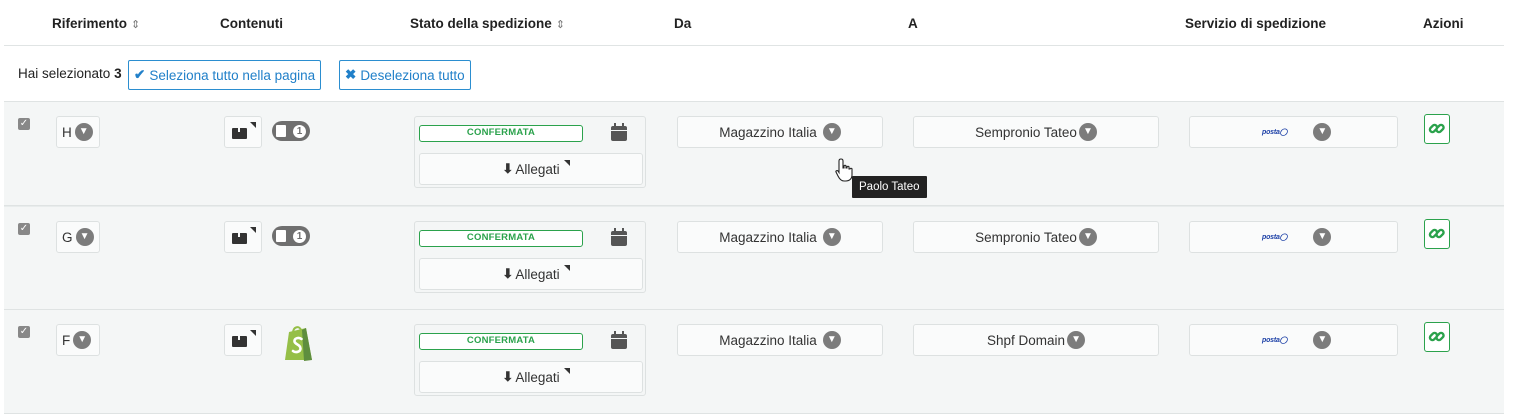 The image size is (1515, 416). Describe the element at coordinates (232, 75) in the screenshot. I see `select-all-label: Seleziona tutto nella pagina` at that location.